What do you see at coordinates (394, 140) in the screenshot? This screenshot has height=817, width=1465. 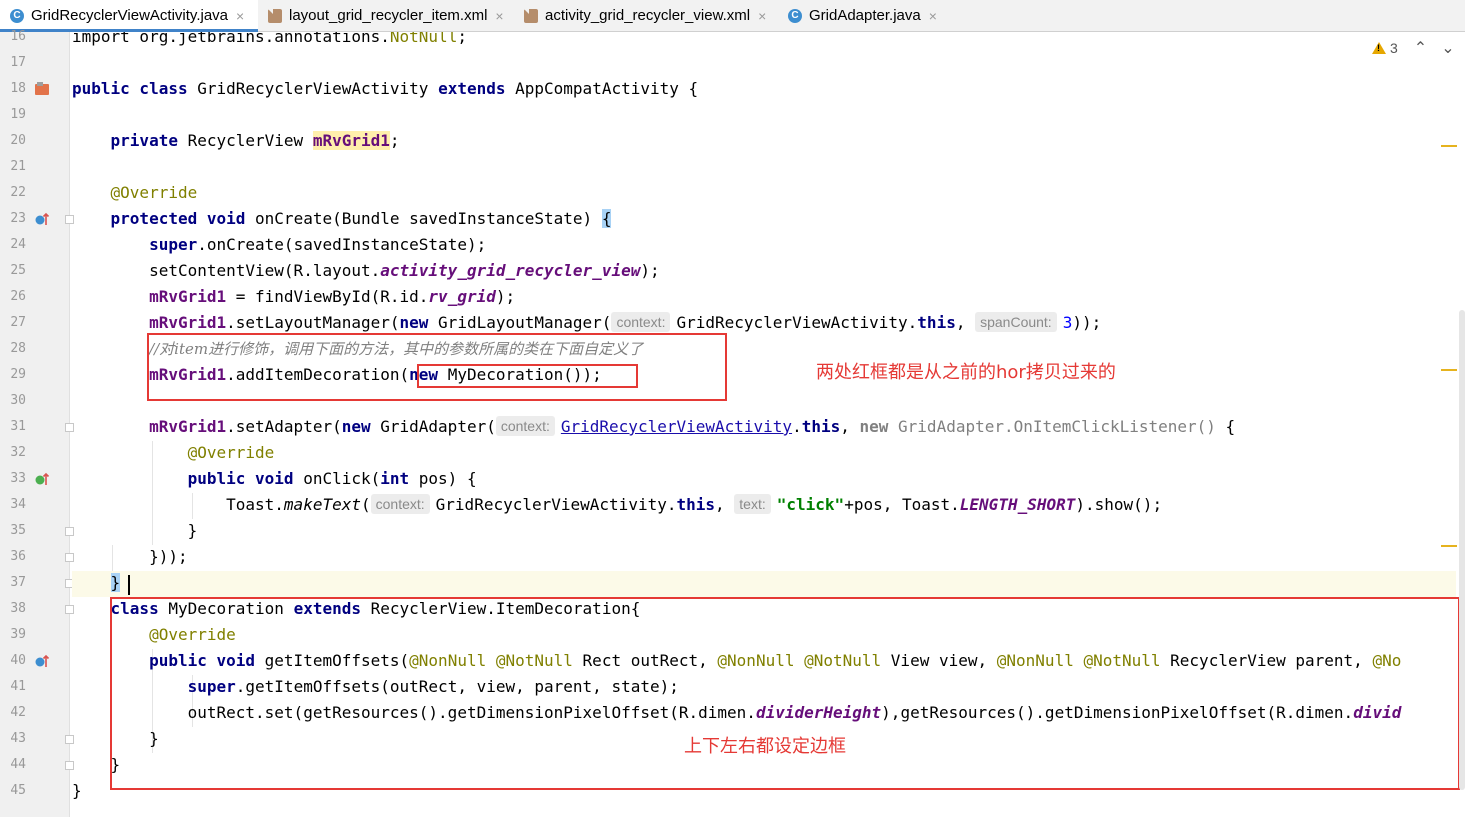 I see `code-token: ;` at bounding box center [394, 140].